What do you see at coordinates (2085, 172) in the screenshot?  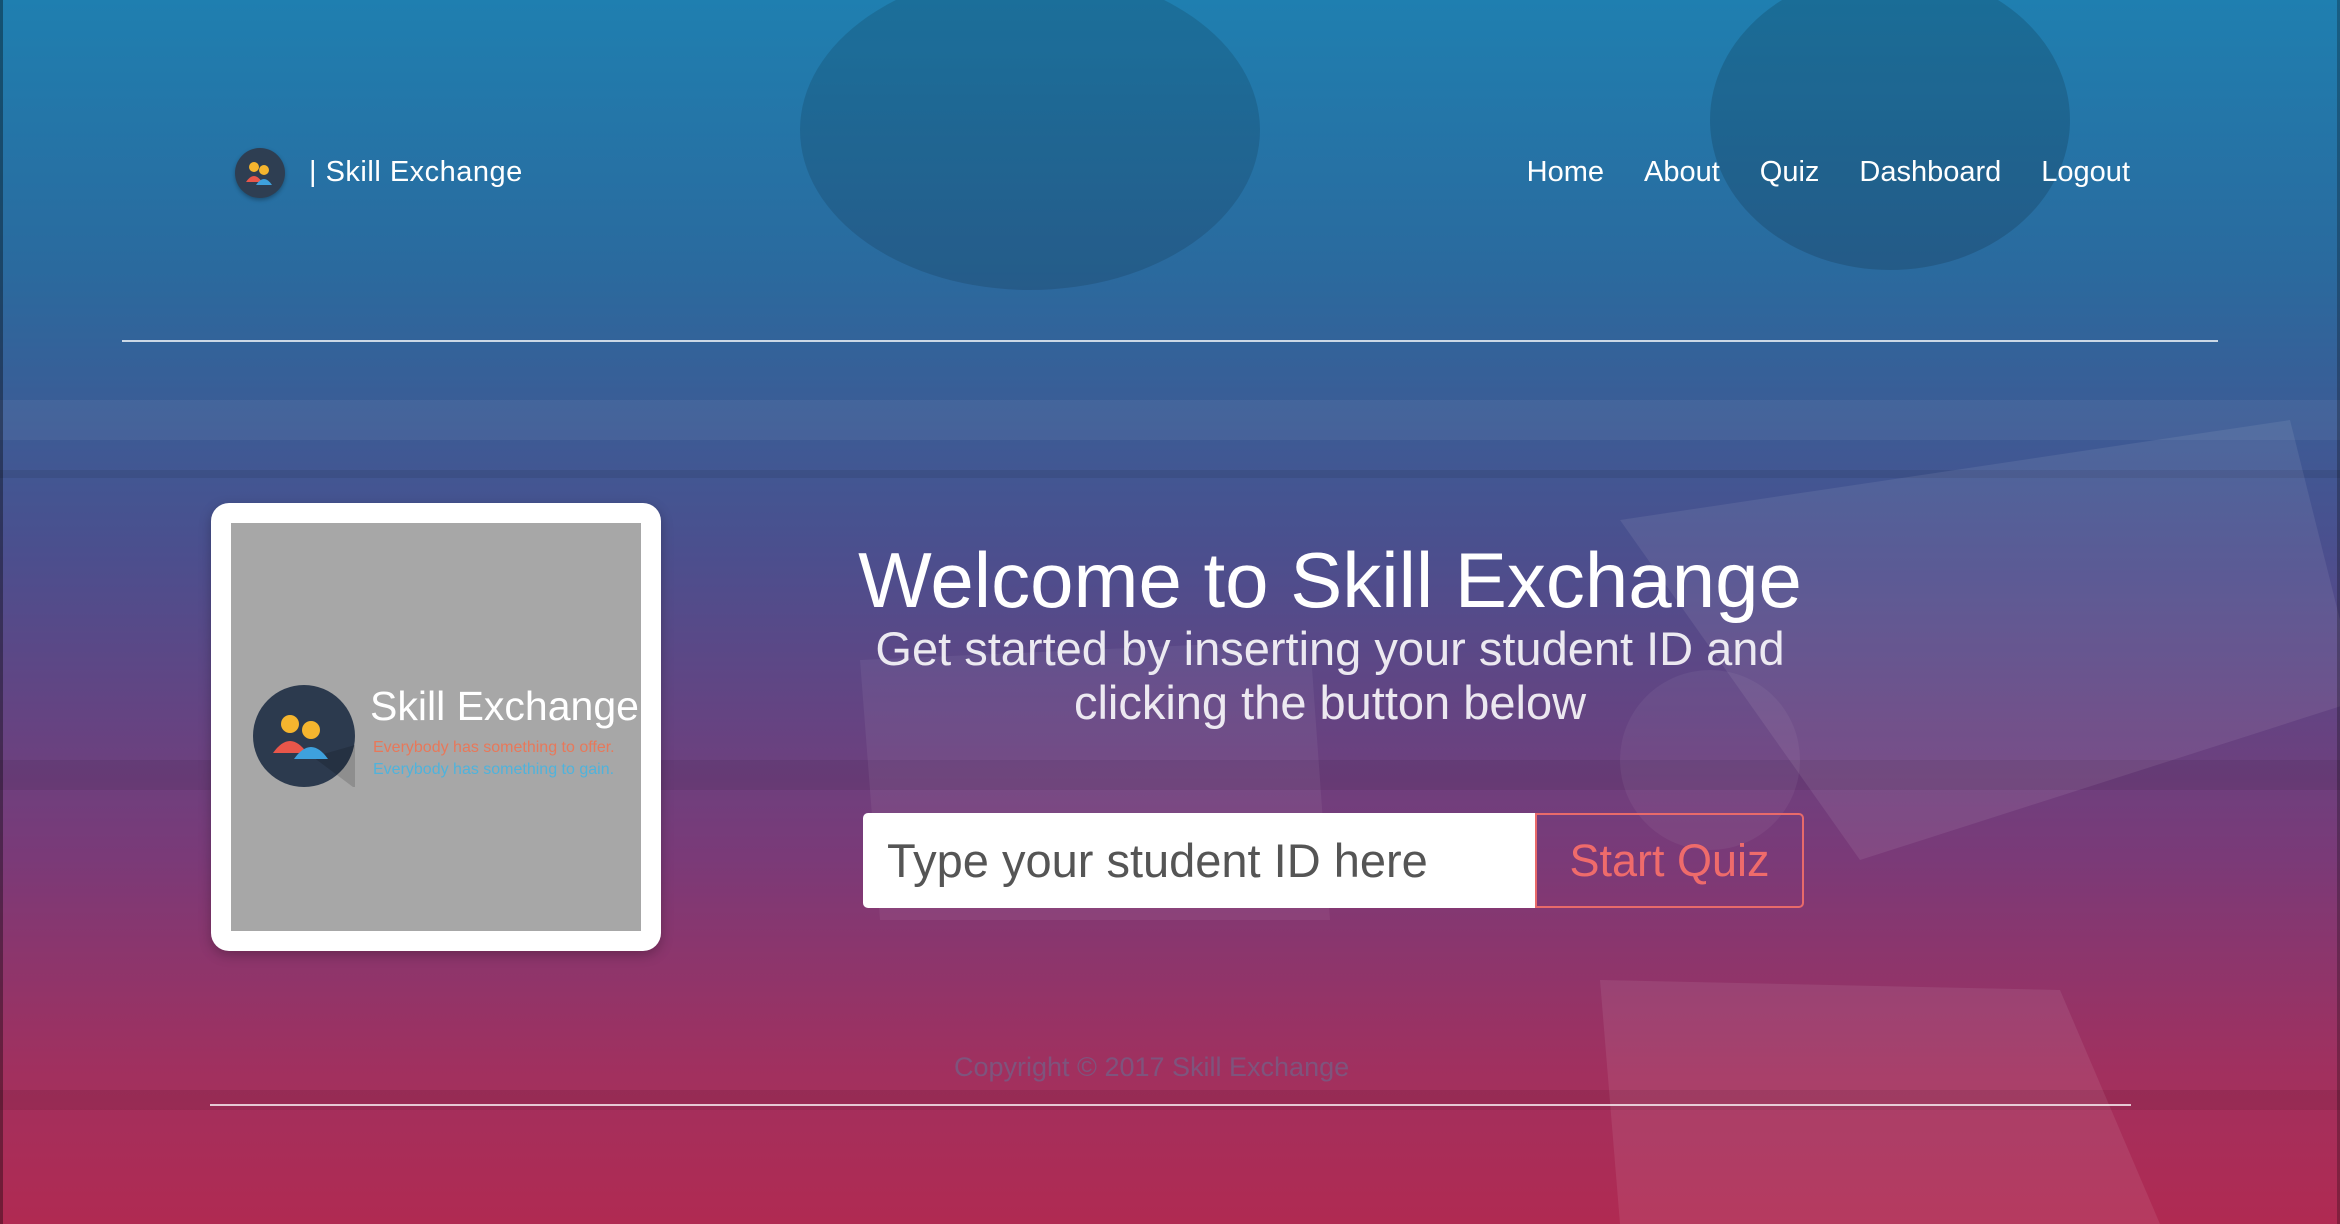 I see `nav-logout: Logout` at bounding box center [2085, 172].